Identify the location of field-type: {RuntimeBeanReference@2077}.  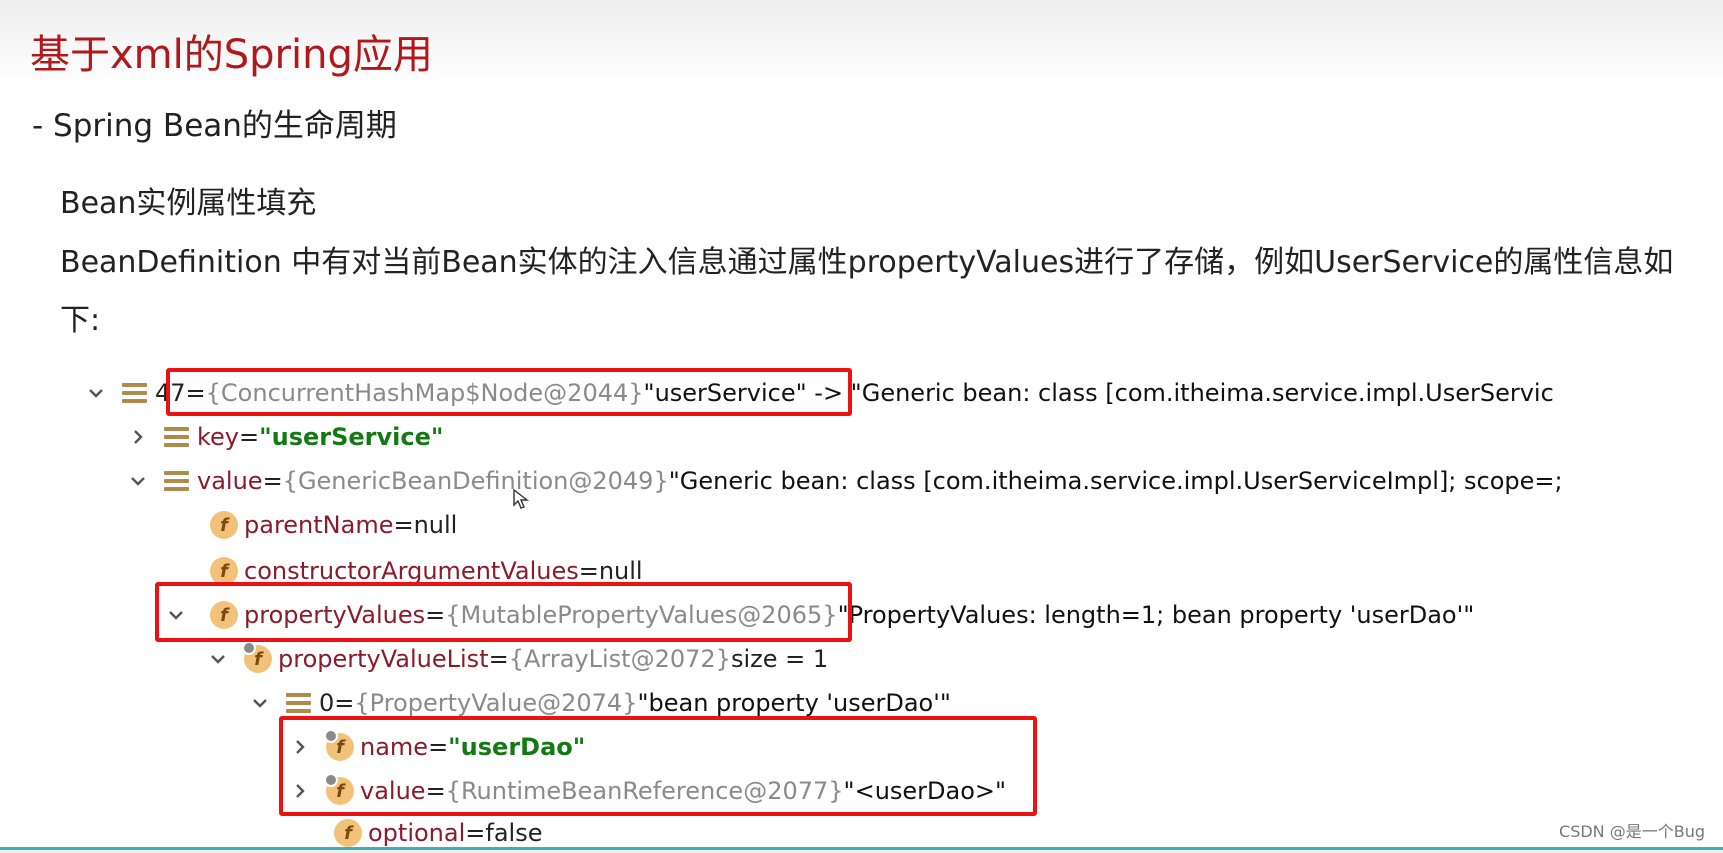
(644, 791).